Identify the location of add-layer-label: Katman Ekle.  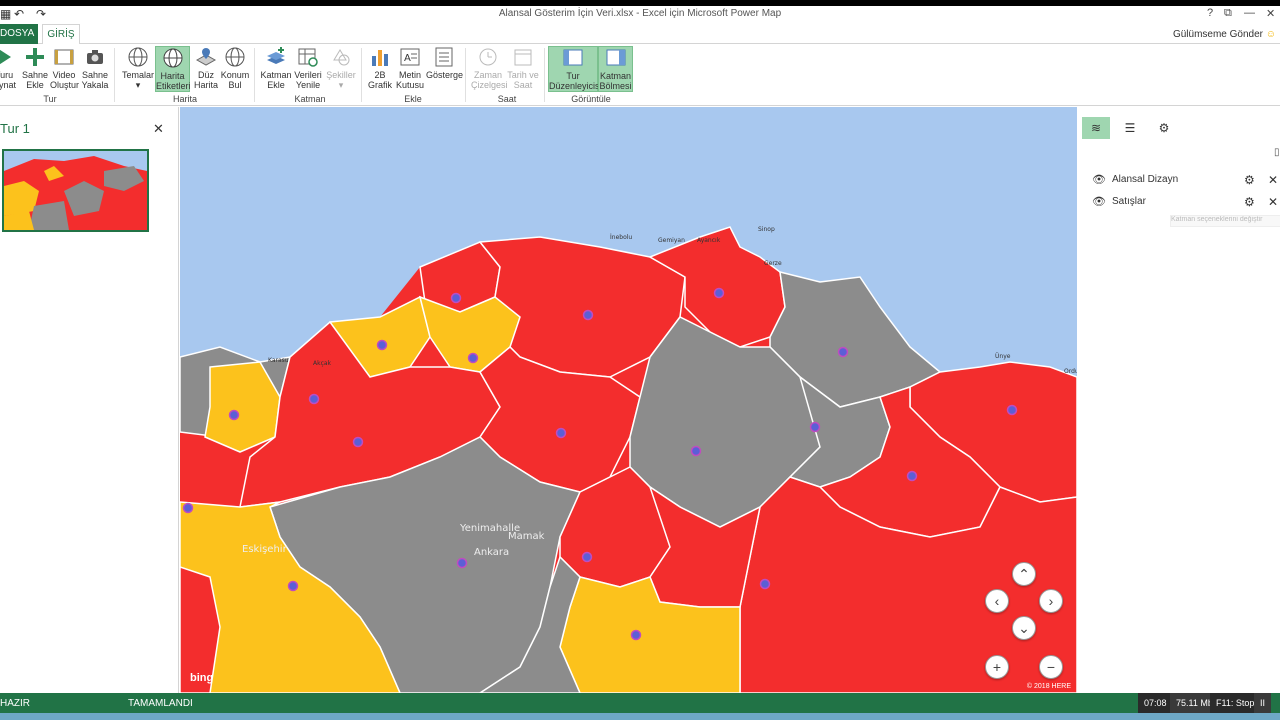
(276, 80).